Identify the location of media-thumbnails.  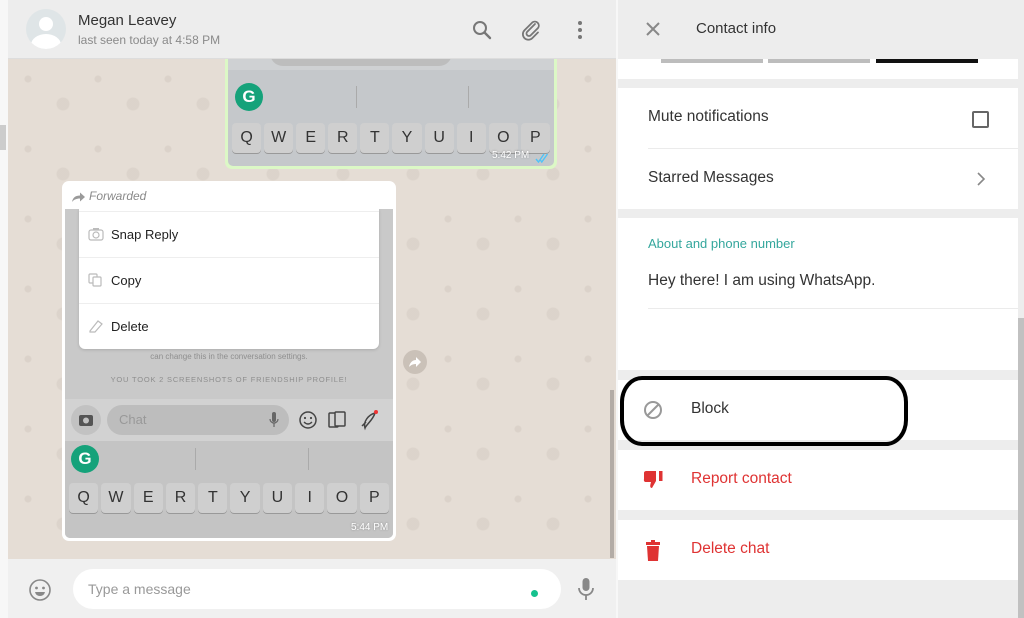
(818, 69).